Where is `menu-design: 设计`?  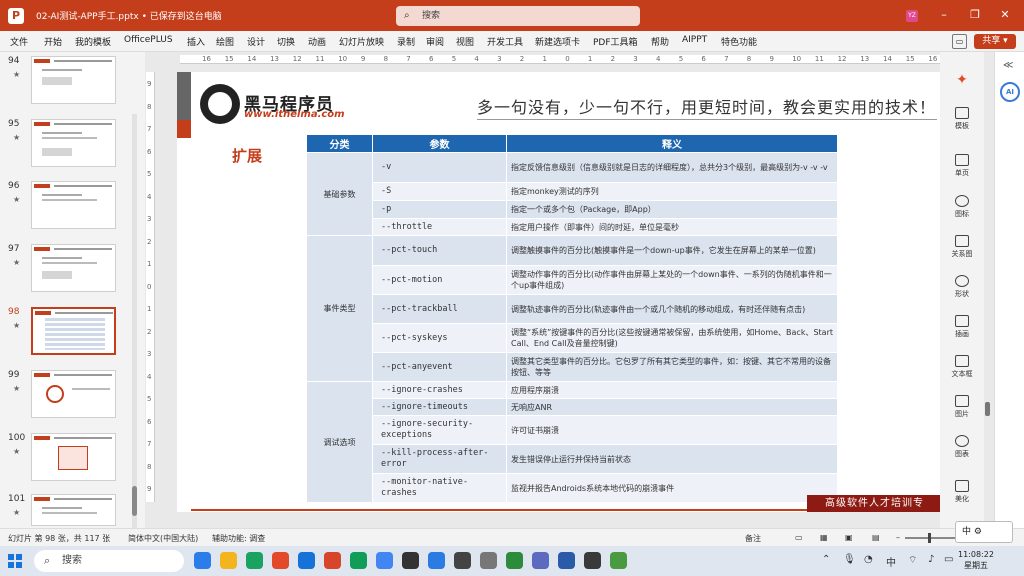
menu-design: 设计 is located at coordinates (256, 41).